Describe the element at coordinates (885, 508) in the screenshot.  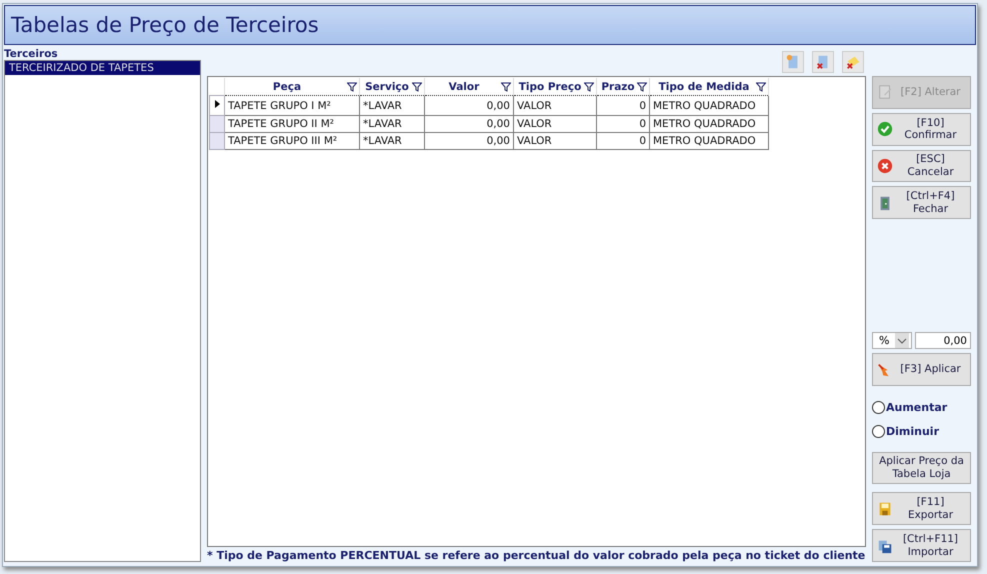
I see `save-icon` at that location.